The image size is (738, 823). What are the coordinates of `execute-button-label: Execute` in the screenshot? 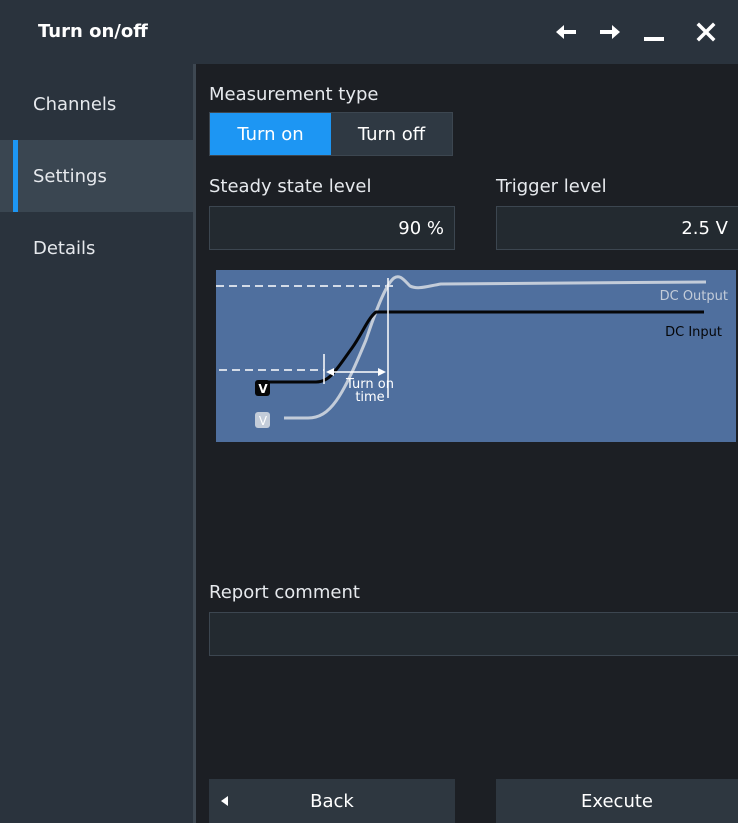 It's located at (617, 801).